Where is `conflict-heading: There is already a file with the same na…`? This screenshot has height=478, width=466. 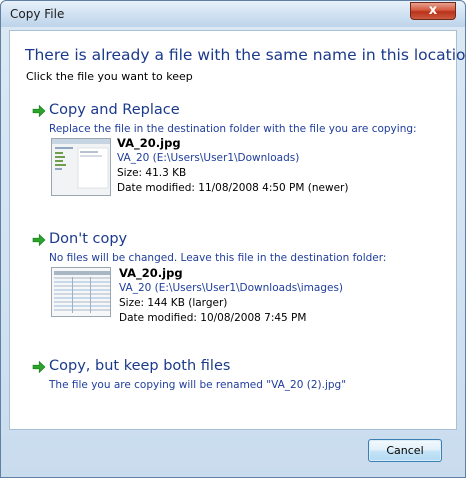
conflict-heading: There is already a file with the same na… is located at coordinates (245, 55).